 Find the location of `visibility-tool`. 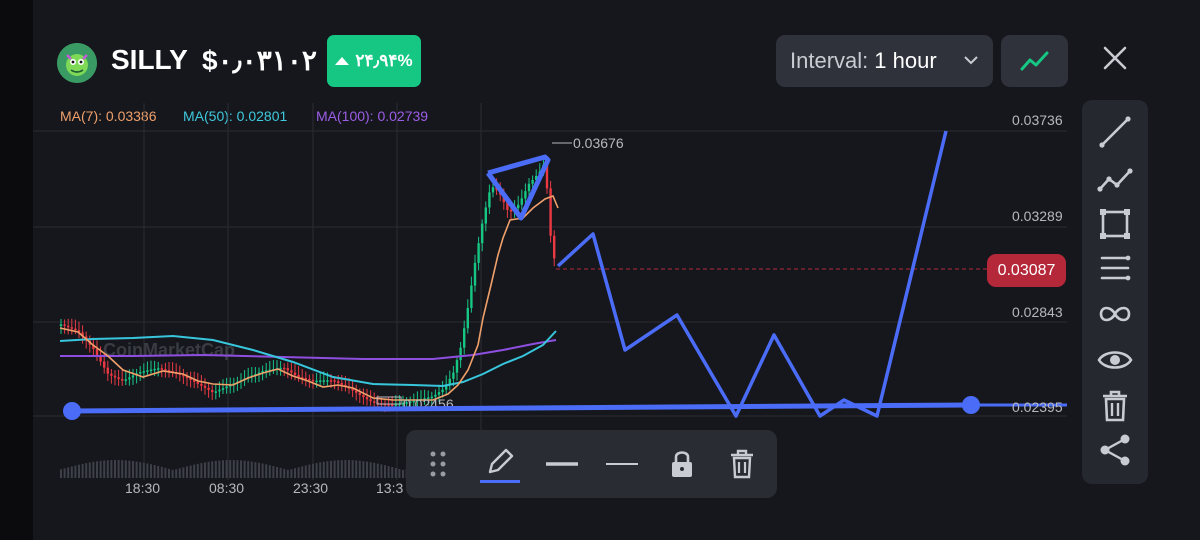

visibility-tool is located at coordinates (1115, 360).